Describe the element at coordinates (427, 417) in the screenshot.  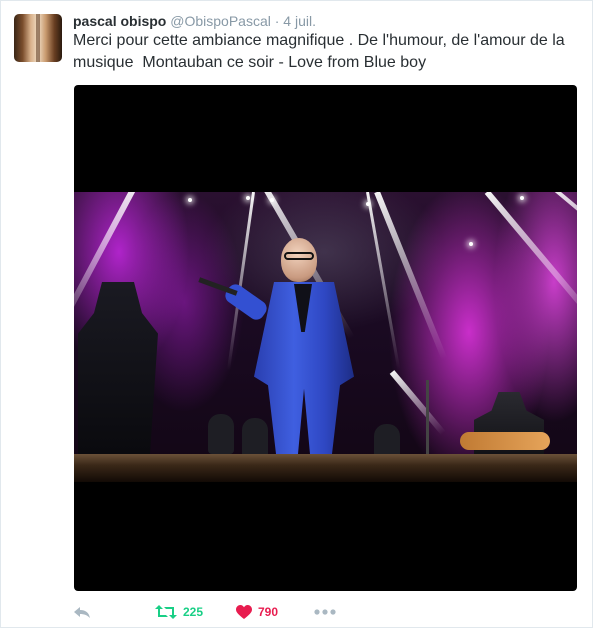
I see `mic-stand` at that location.